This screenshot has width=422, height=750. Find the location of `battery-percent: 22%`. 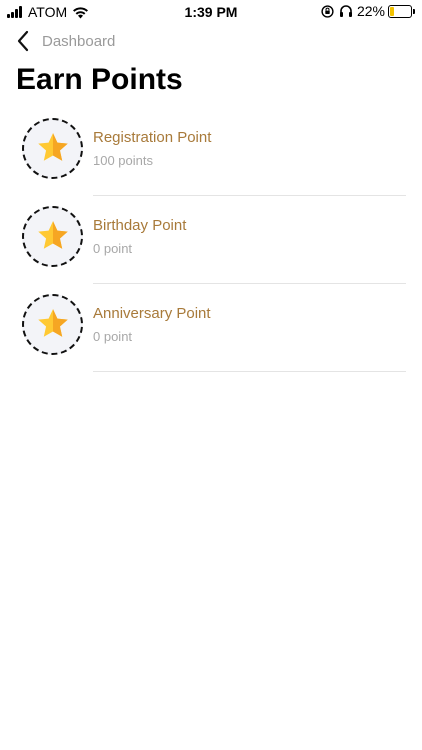

battery-percent: 22% is located at coordinates (370, 11).